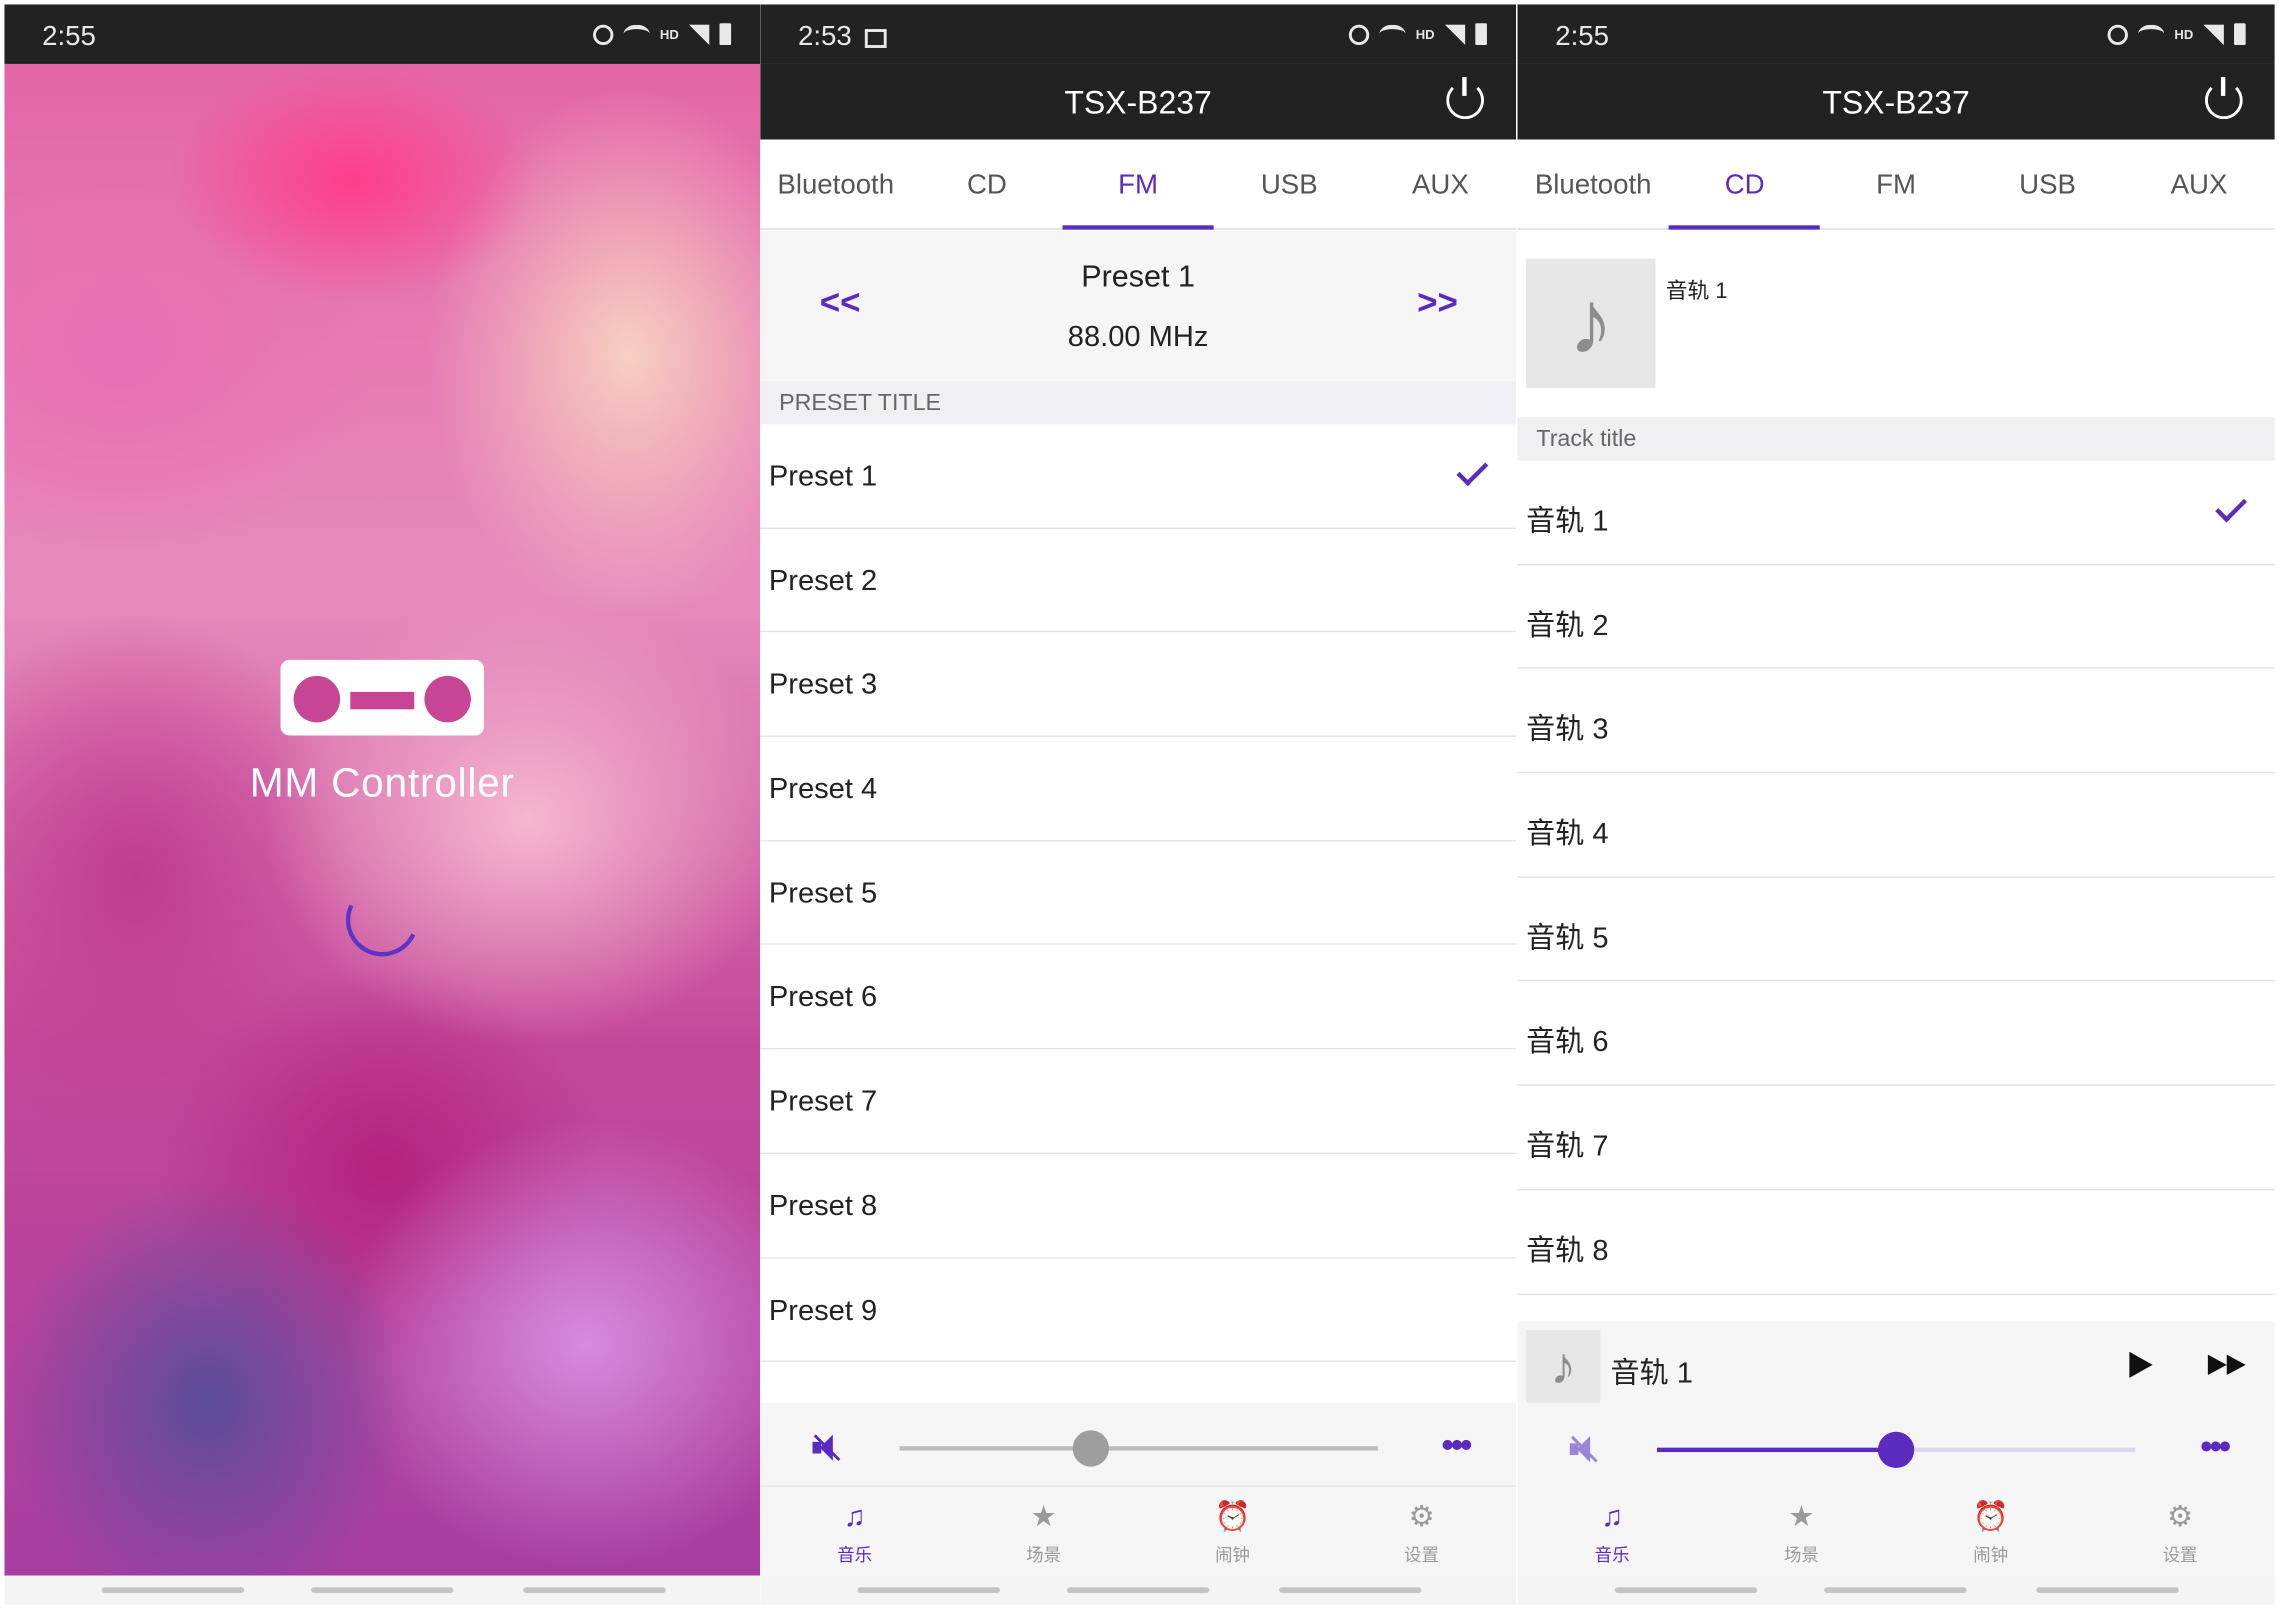  Describe the element at coordinates (1896, 1033) in the screenshot. I see `list-item: 音轨 6` at that location.